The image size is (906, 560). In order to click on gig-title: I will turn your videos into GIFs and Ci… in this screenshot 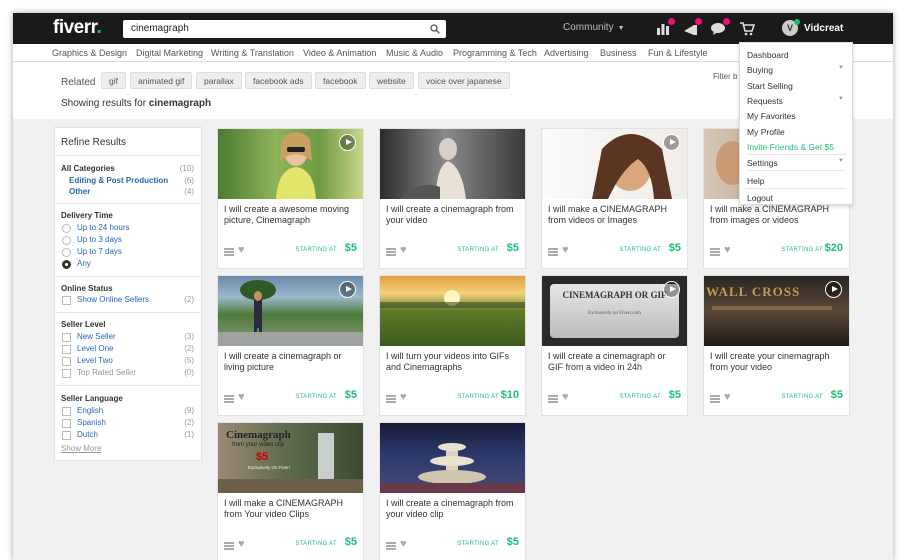, I will do `click(453, 361)`.